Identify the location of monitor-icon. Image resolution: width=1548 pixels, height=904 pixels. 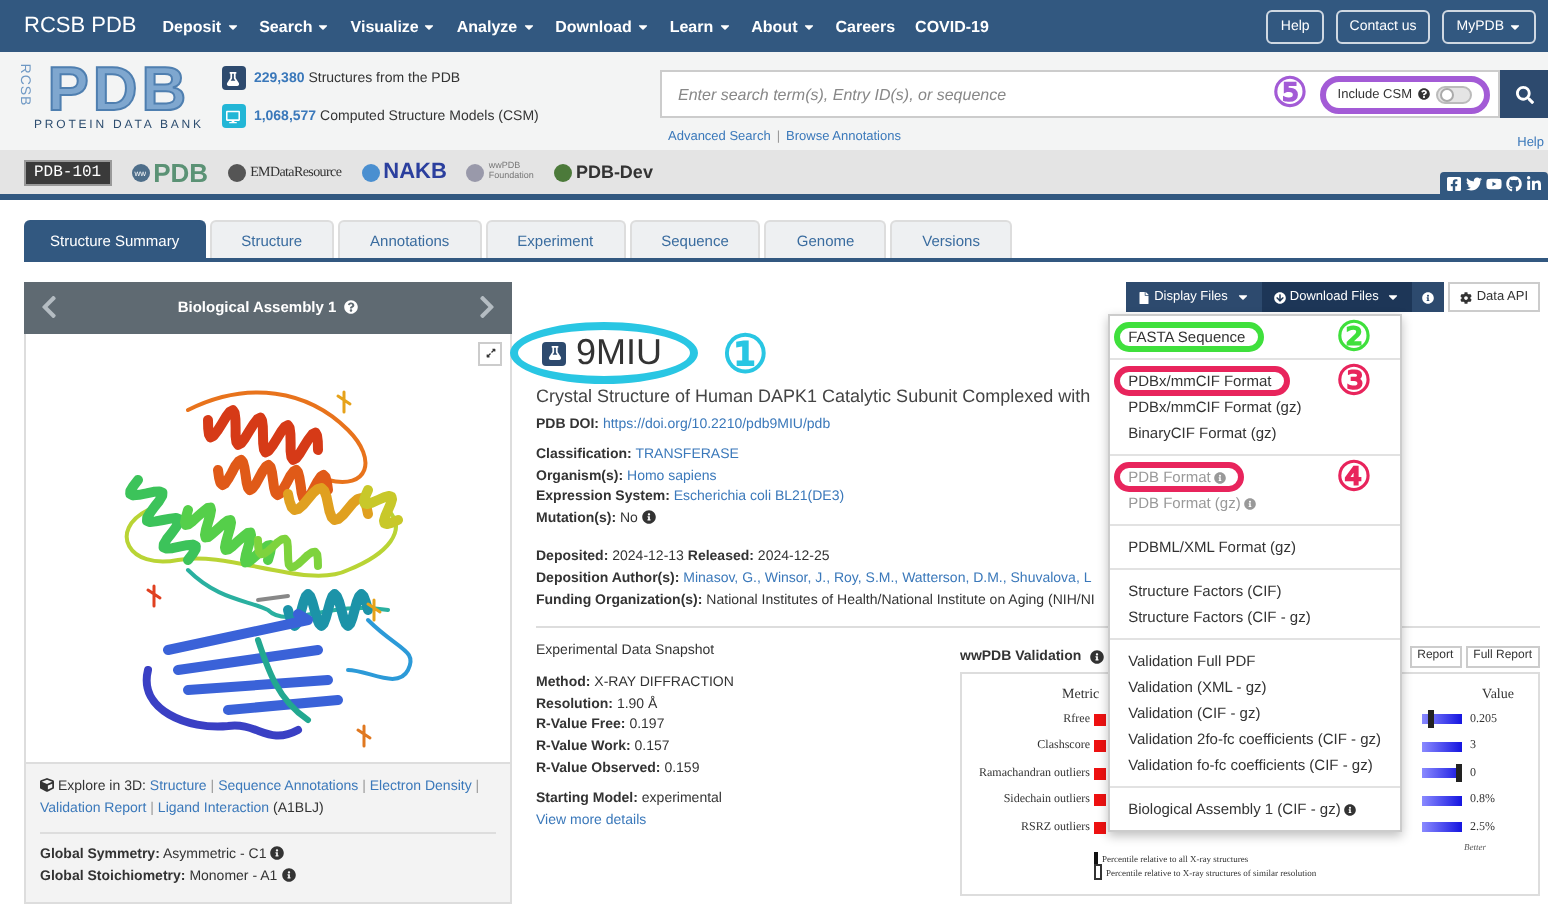
(233, 116).